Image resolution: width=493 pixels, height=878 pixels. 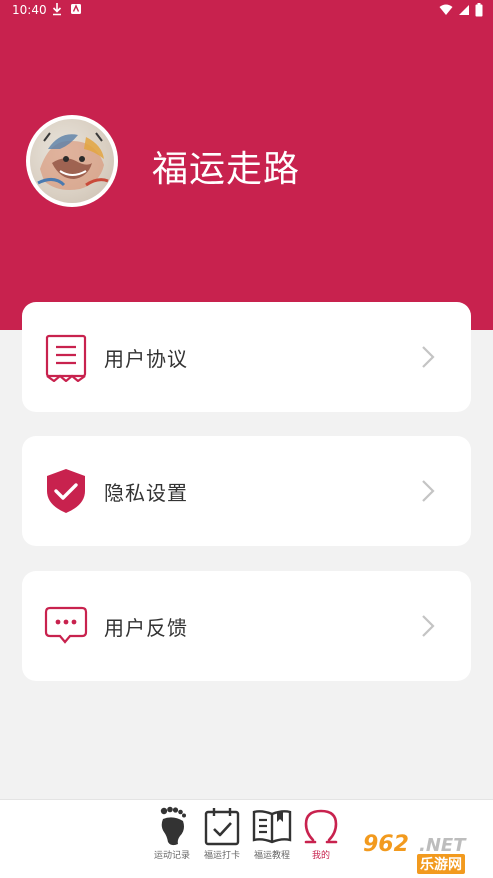 What do you see at coordinates (221, 856) in the screenshot?
I see `tab-label: 福运打卡` at bounding box center [221, 856].